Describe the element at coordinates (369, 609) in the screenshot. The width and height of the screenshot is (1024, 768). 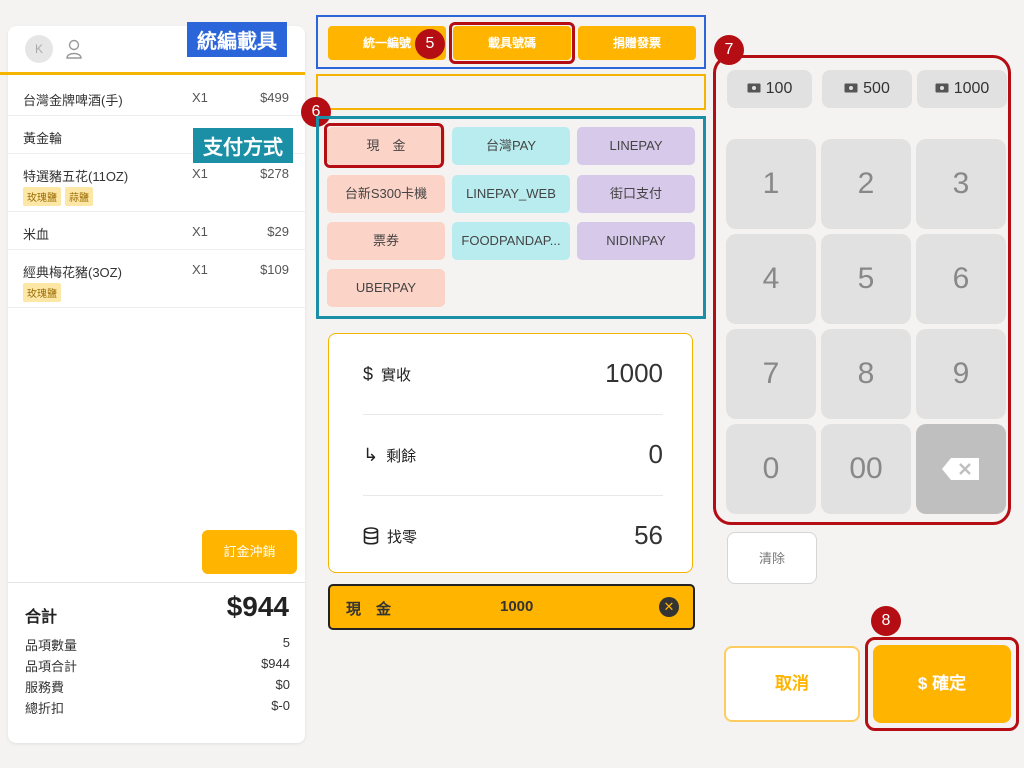
I see `selected-method-label: 現 金` at that location.